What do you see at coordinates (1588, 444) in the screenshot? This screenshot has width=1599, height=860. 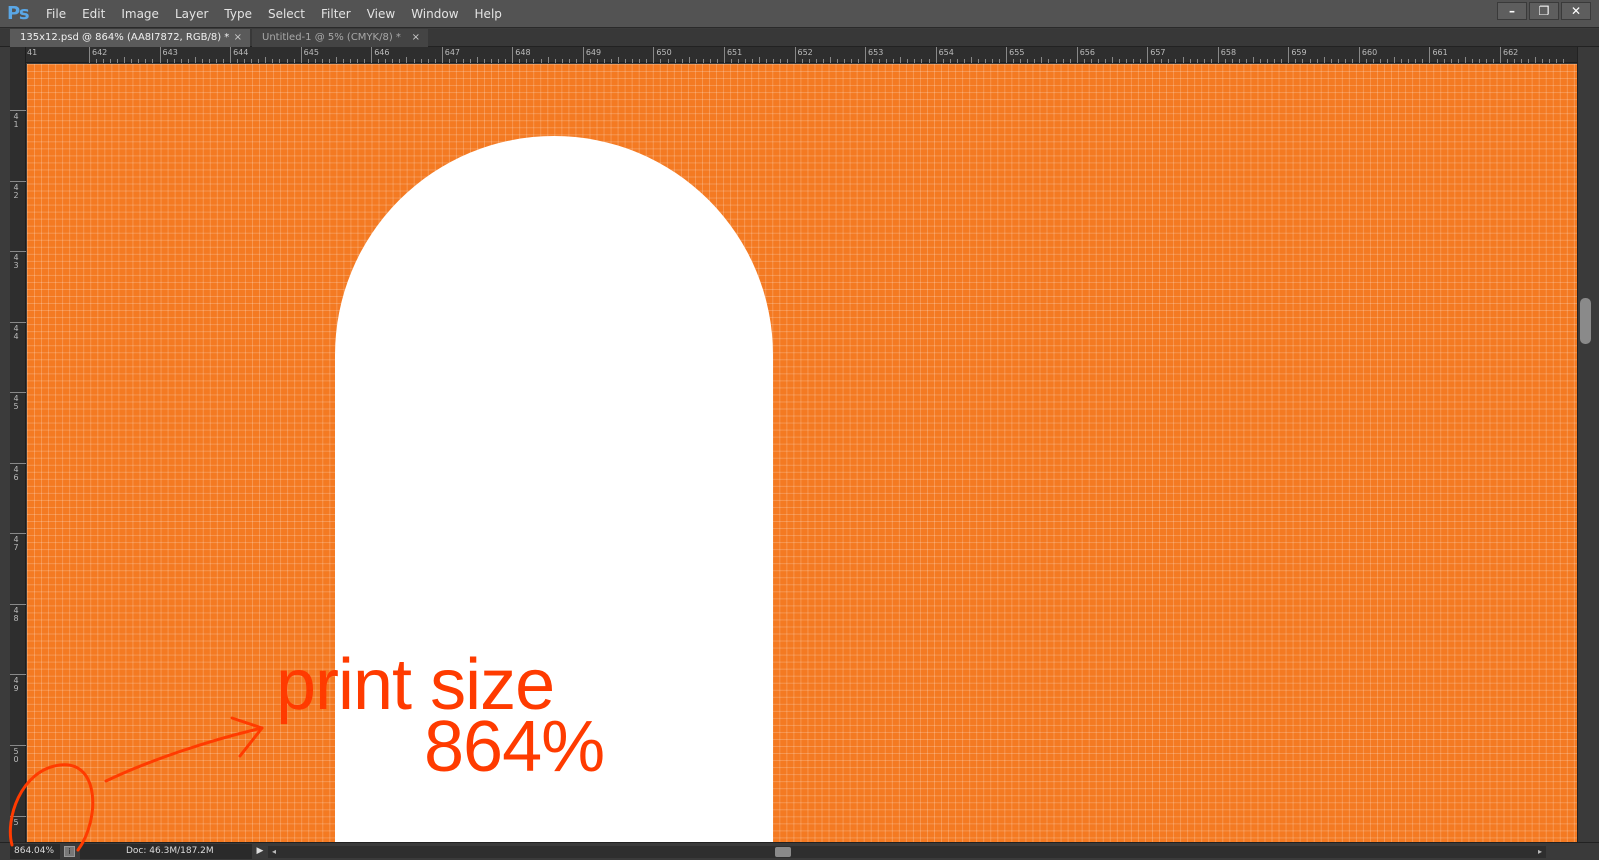 I see `vertical-scrollbar` at bounding box center [1588, 444].